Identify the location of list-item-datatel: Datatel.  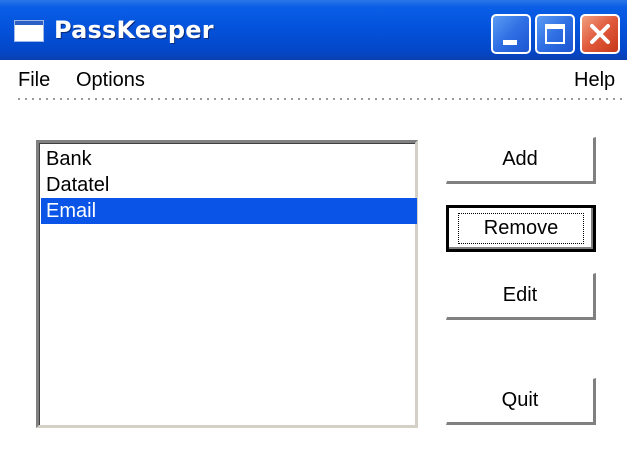
(229, 185).